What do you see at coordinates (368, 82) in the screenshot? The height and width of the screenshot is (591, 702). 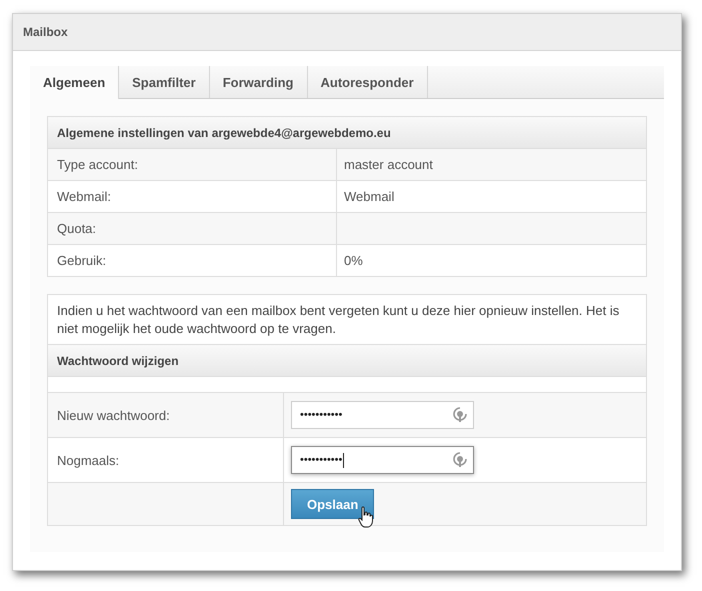 I see `tab: Autoresponder` at bounding box center [368, 82].